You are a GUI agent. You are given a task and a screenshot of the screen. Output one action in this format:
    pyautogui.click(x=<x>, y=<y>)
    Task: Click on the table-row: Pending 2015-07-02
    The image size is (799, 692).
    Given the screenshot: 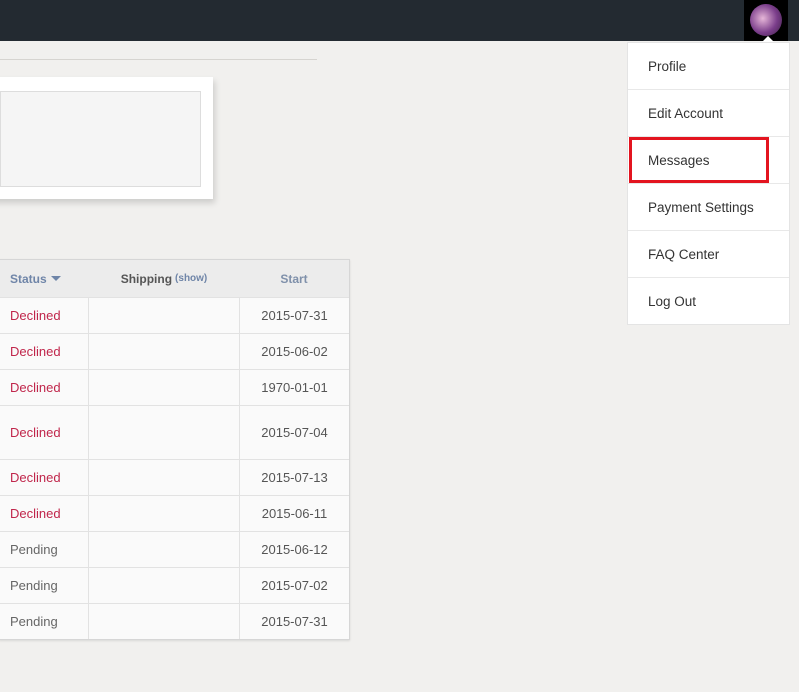 What is the action you would take?
    pyautogui.click(x=174, y=585)
    